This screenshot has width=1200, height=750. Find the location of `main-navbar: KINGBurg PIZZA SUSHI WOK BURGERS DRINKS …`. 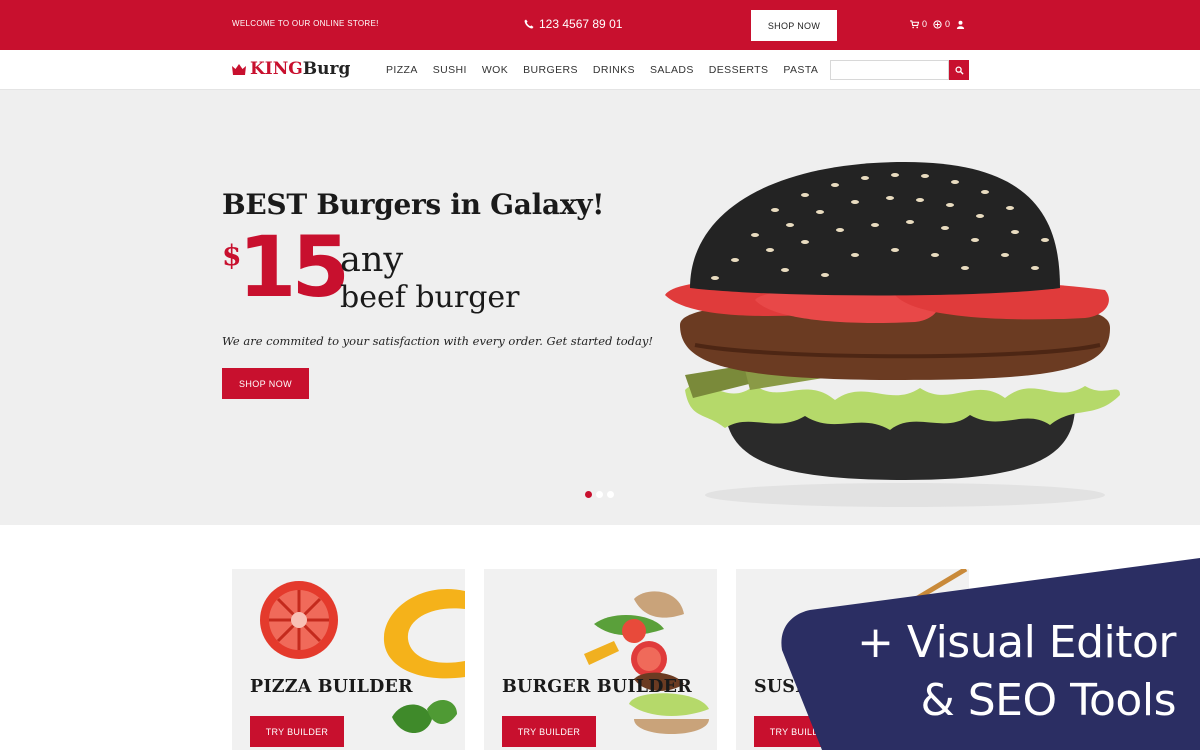

main-navbar: KINGBurg PIZZA SUSHI WOK BURGERS DRINKS … is located at coordinates (600, 70).